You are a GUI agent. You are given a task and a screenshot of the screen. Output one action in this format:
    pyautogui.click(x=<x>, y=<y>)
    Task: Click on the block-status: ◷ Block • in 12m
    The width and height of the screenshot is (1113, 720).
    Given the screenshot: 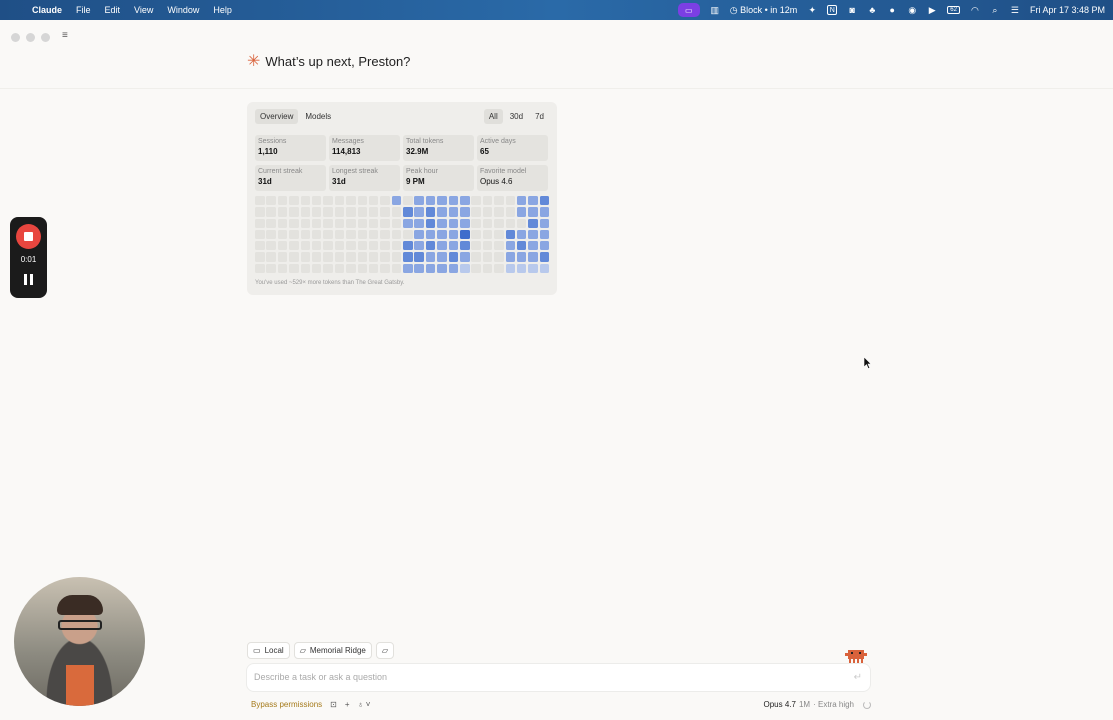 What is the action you would take?
    pyautogui.click(x=764, y=10)
    